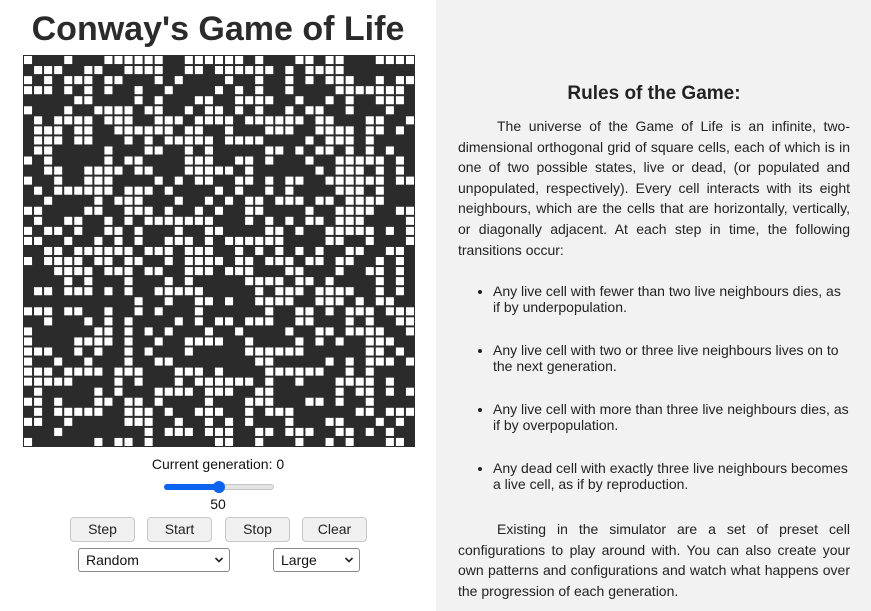  I want to click on step-button: Step, so click(102, 529).